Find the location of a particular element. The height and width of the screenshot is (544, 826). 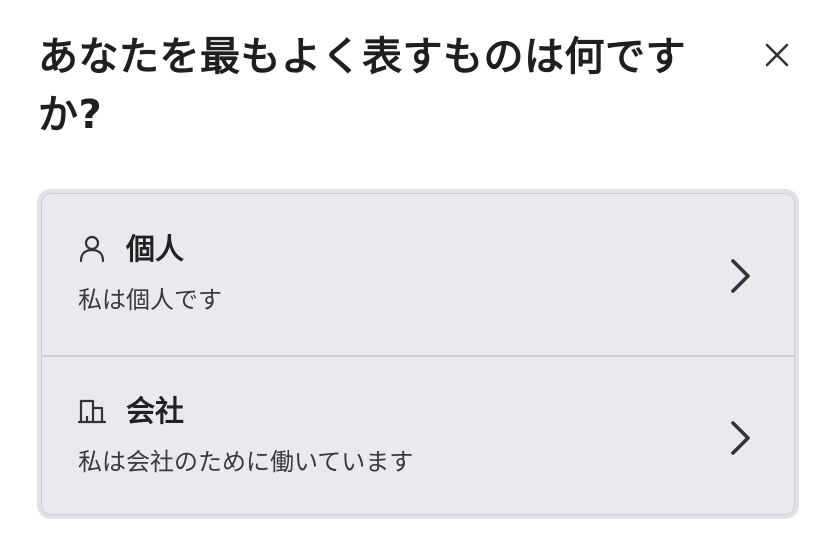

building-icon is located at coordinates (92, 411).